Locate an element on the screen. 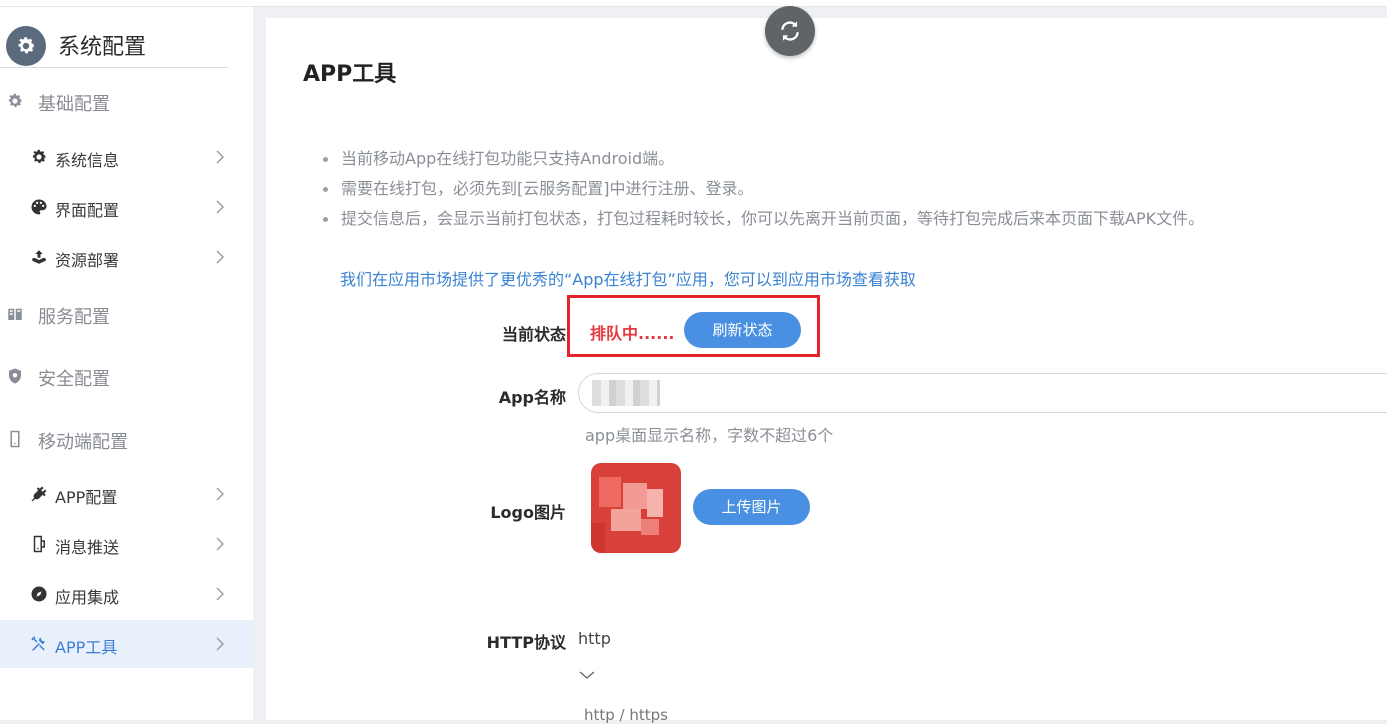 Image resolution: width=1387 pixels, height=724 pixels. sidebar-item-label: 资源部署 is located at coordinates (87, 260).